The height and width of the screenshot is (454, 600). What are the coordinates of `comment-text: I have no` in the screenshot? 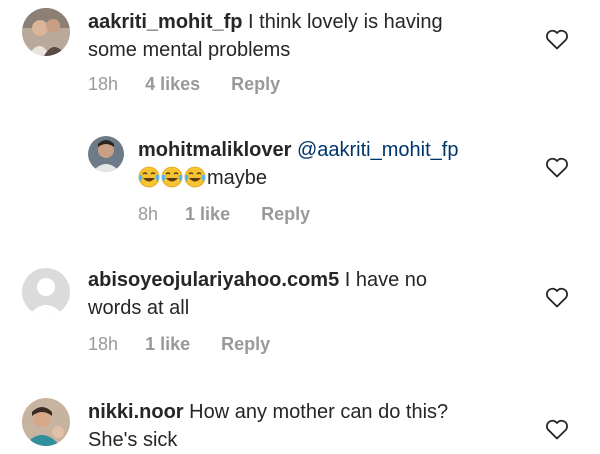 It's located at (386, 280).